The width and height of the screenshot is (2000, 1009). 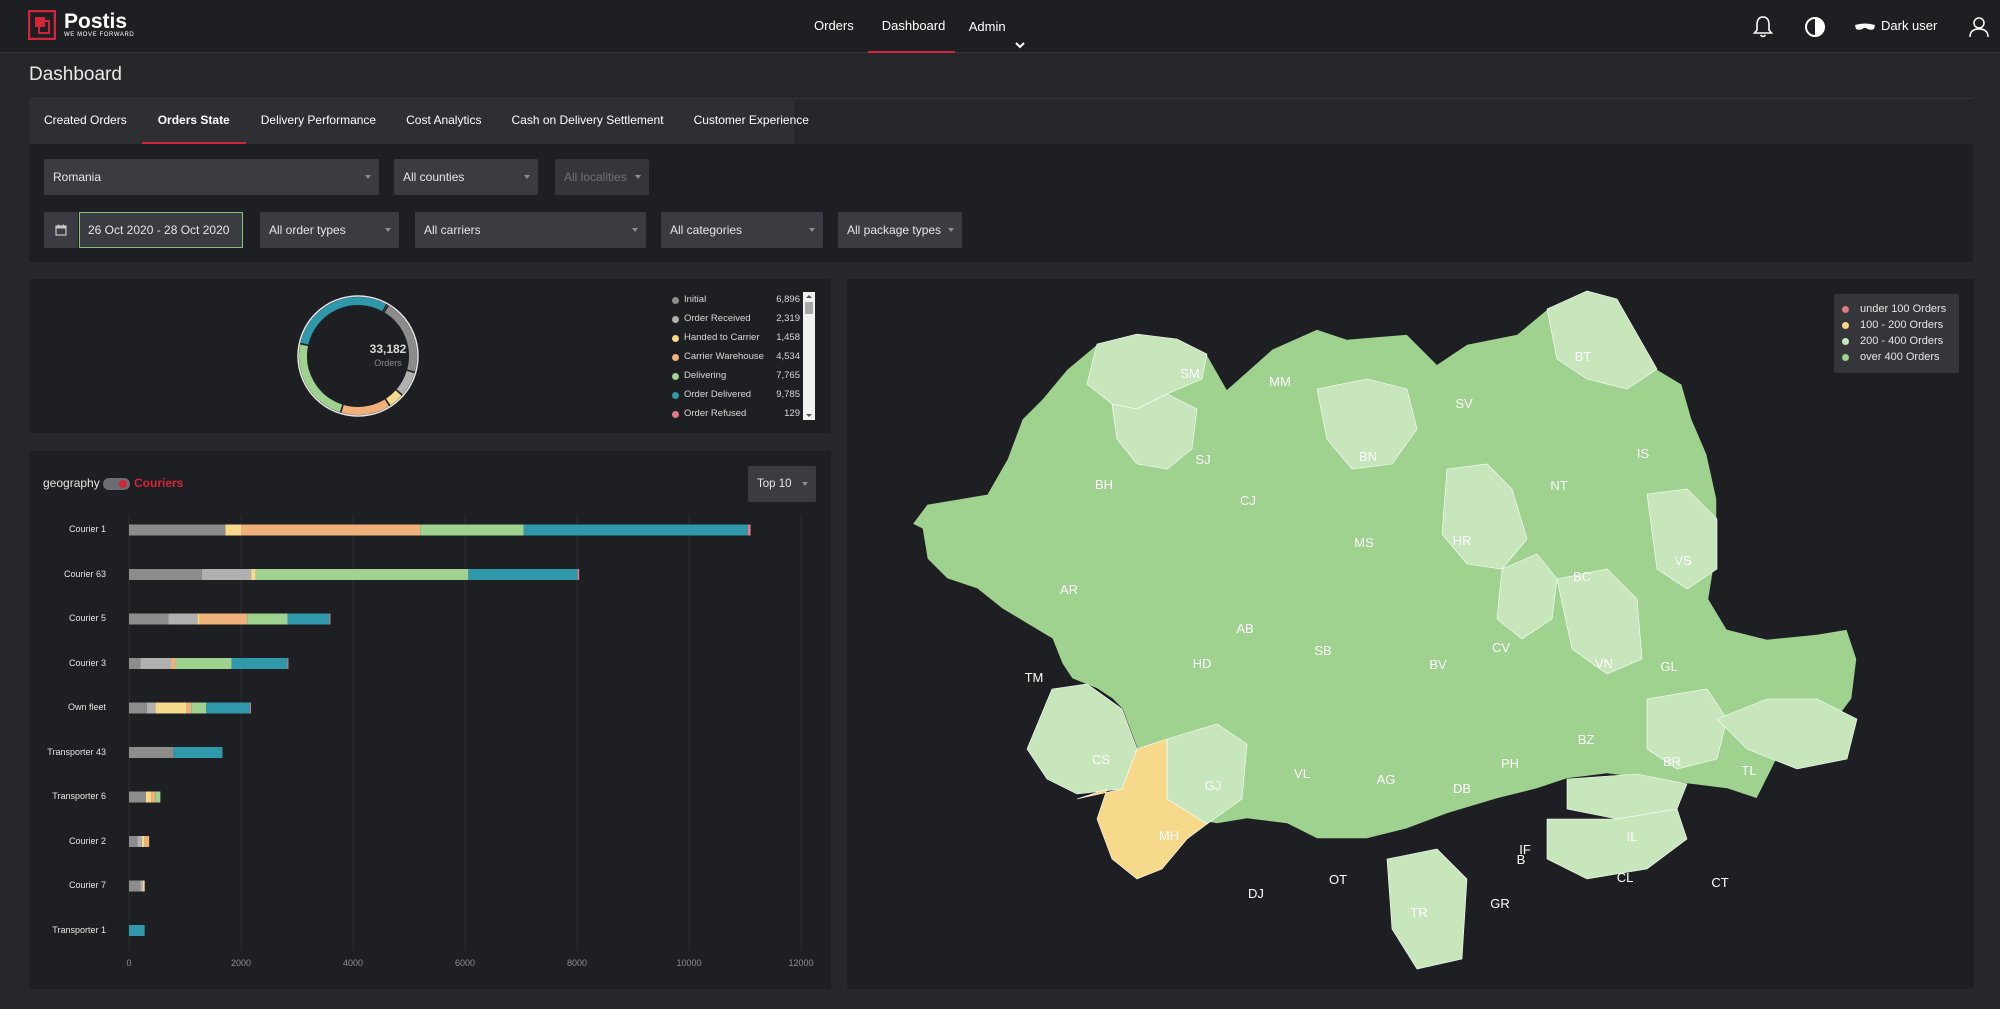 What do you see at coordinates (1323, 650) in the screenshot?
I see `county-label-sb: SB` at bounding box center [1323, 650].